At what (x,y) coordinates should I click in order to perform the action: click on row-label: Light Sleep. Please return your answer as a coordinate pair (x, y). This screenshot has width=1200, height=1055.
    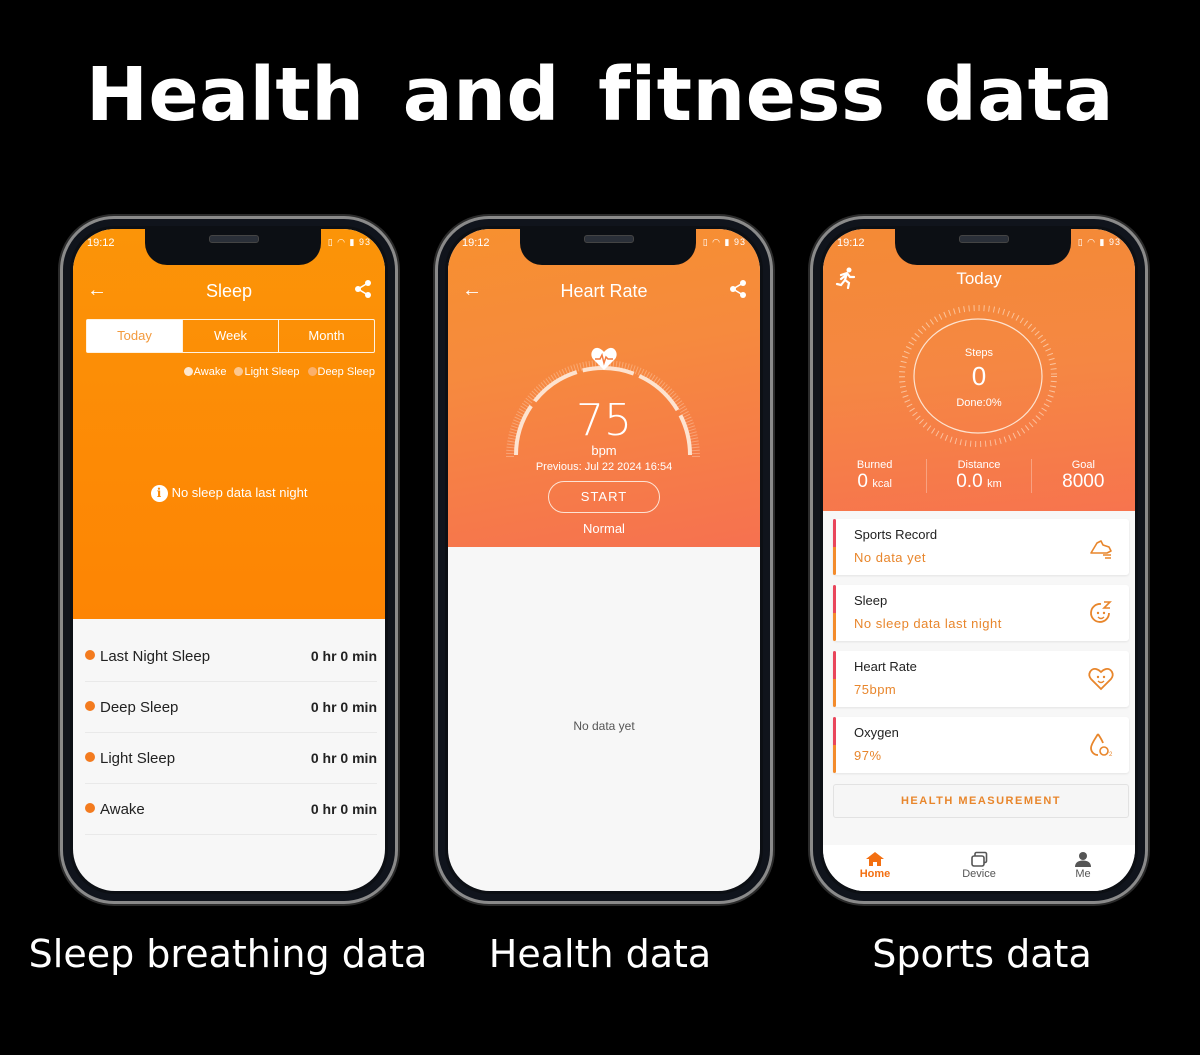
    Looking at the image, I should click on (130, 758).